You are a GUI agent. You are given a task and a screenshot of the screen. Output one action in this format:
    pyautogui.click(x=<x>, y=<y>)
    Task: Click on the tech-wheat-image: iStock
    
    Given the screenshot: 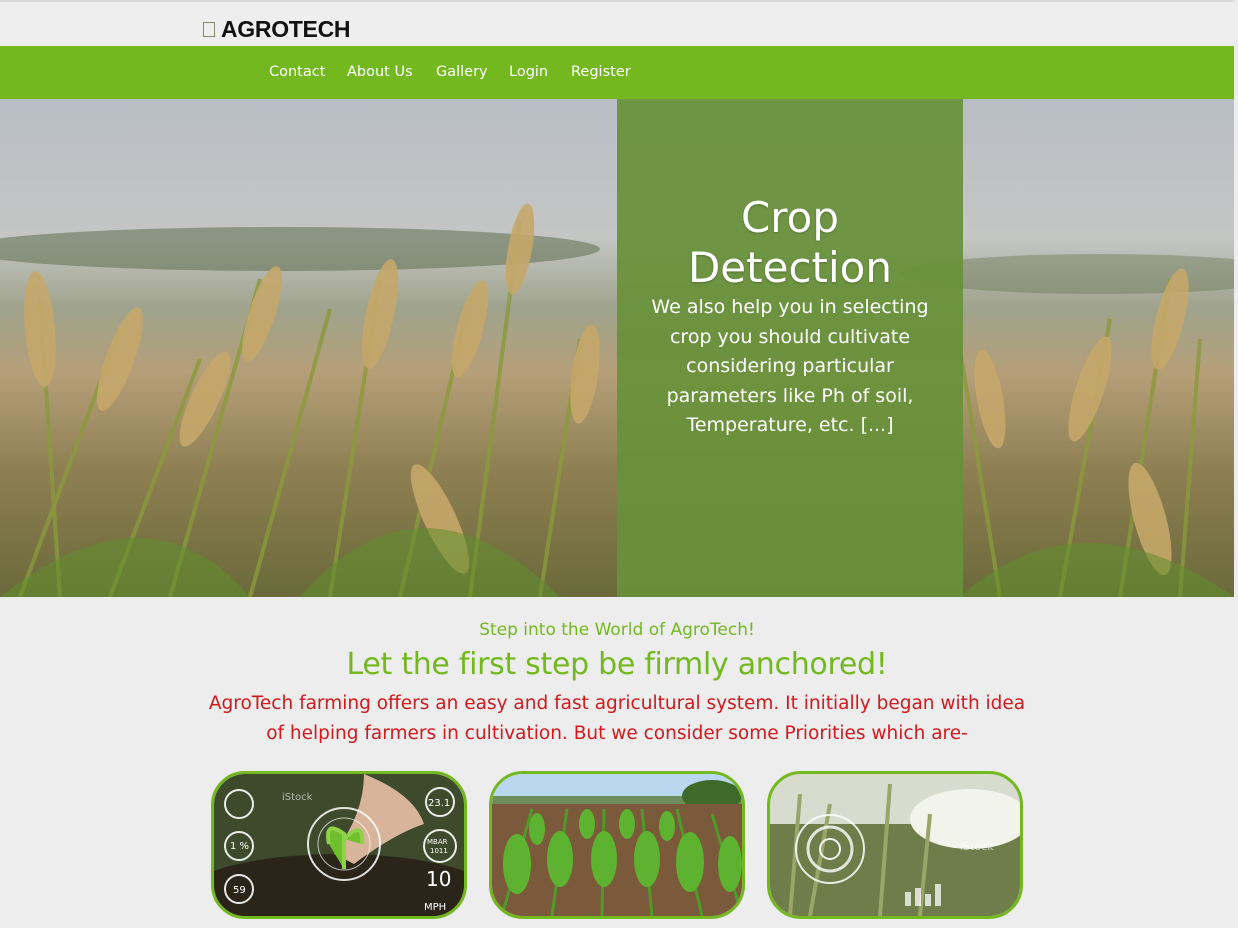 What is the action you would take?
    pyautogui.click(x=895, y=845)
    